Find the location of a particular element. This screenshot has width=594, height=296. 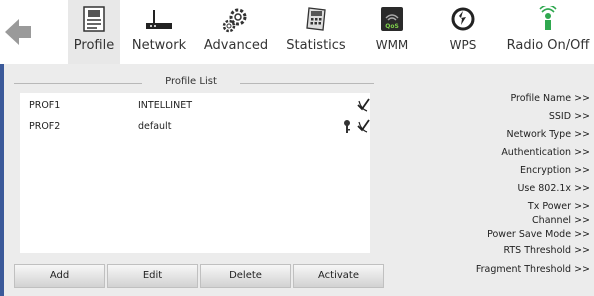

edit-button: Edit is located at coordinates (152, 276).